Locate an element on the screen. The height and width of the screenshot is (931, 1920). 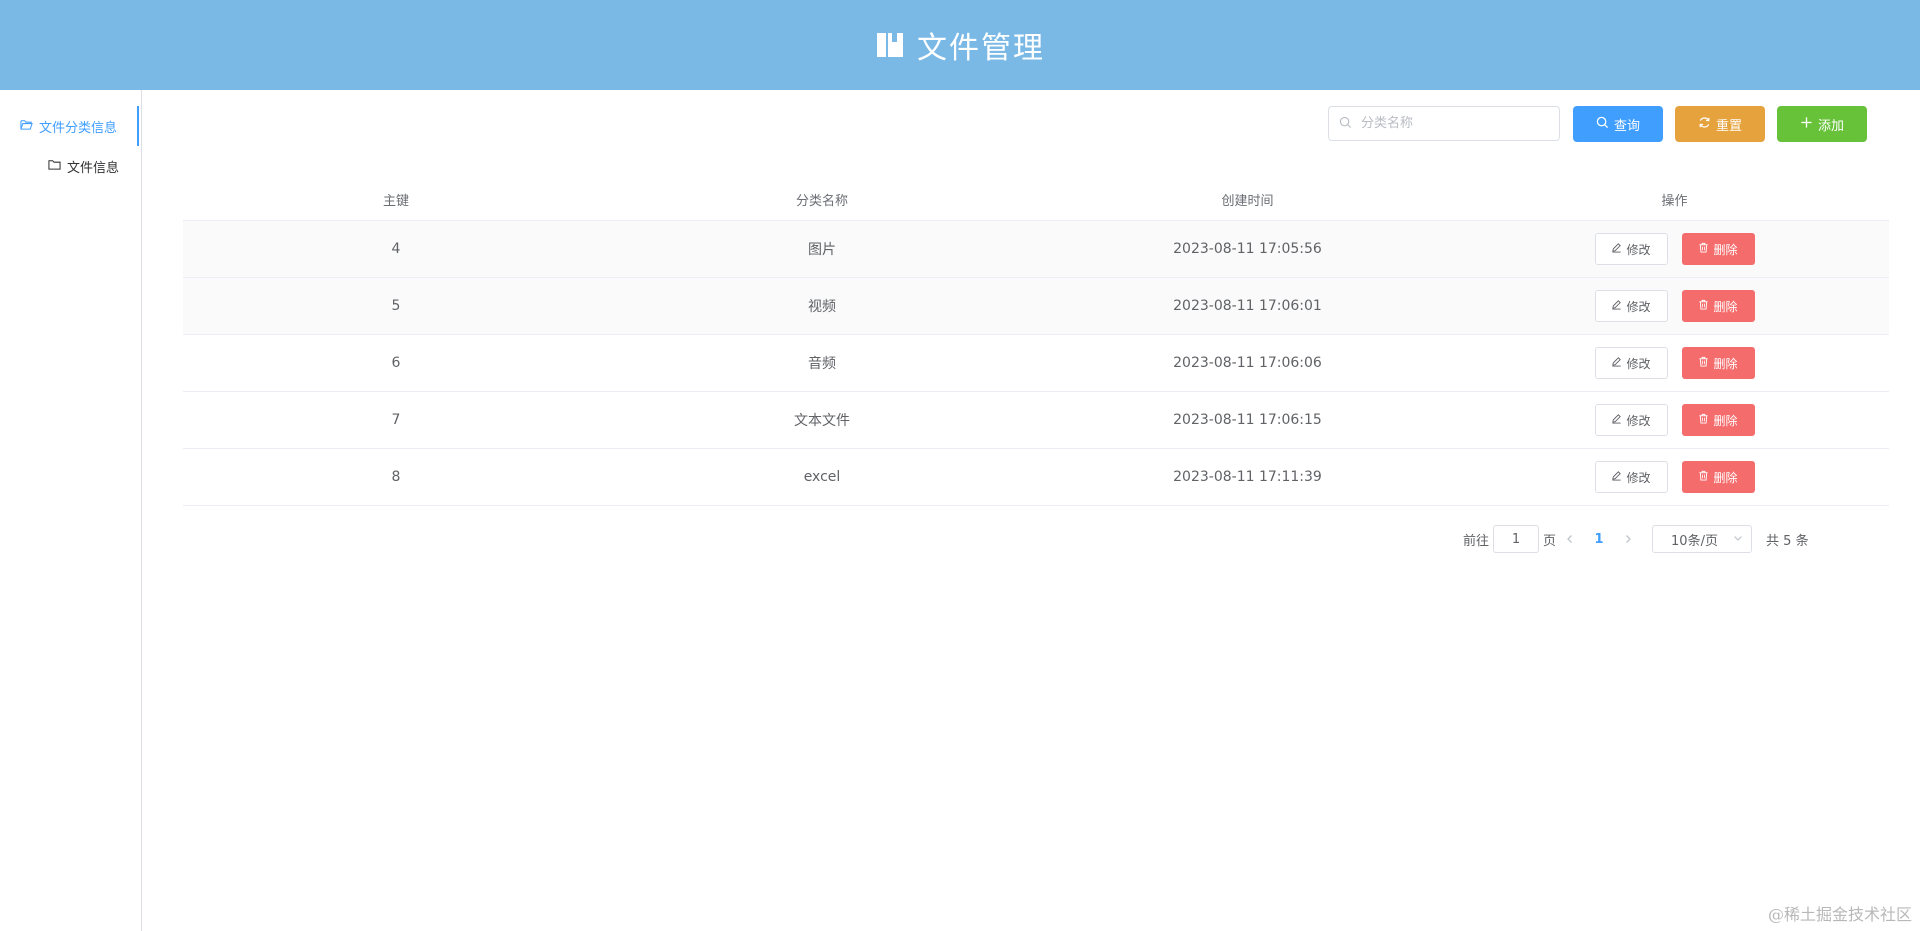
sidebar-item-label: 文件分类信息 is located at coordinates (78, 128).